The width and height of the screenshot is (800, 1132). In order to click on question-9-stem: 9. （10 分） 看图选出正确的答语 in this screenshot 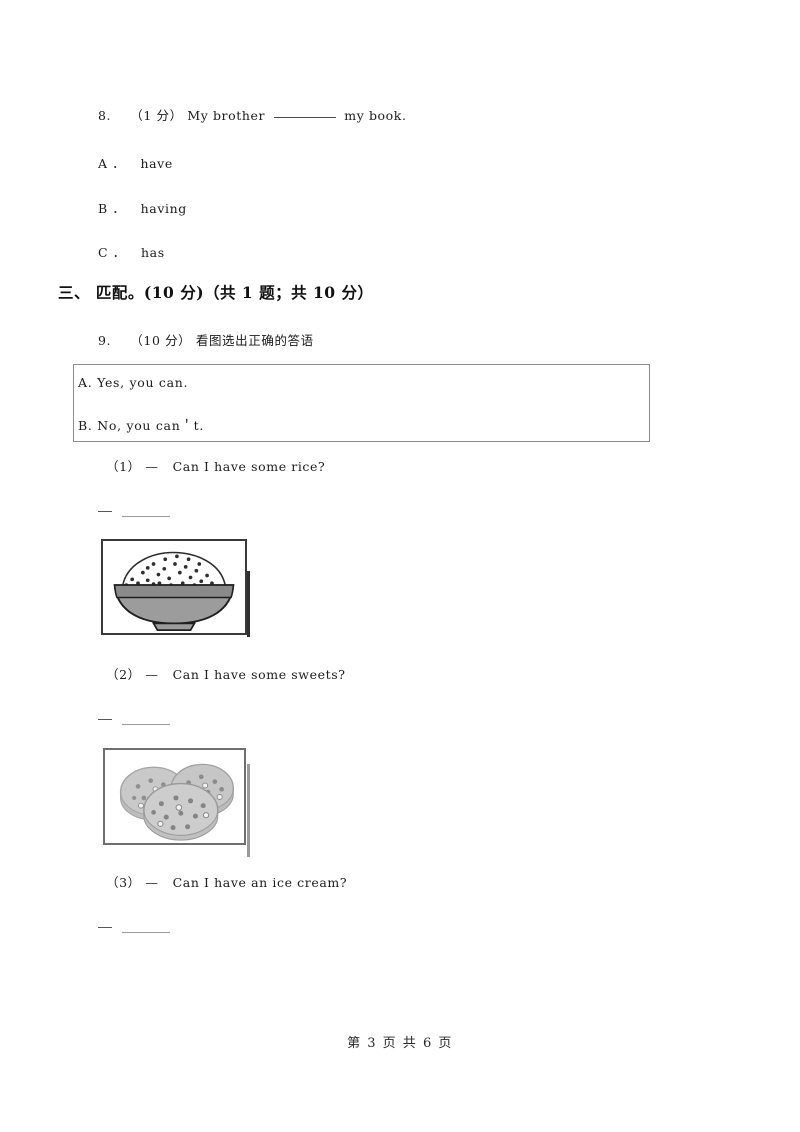, I will do `click(206, 339)`.